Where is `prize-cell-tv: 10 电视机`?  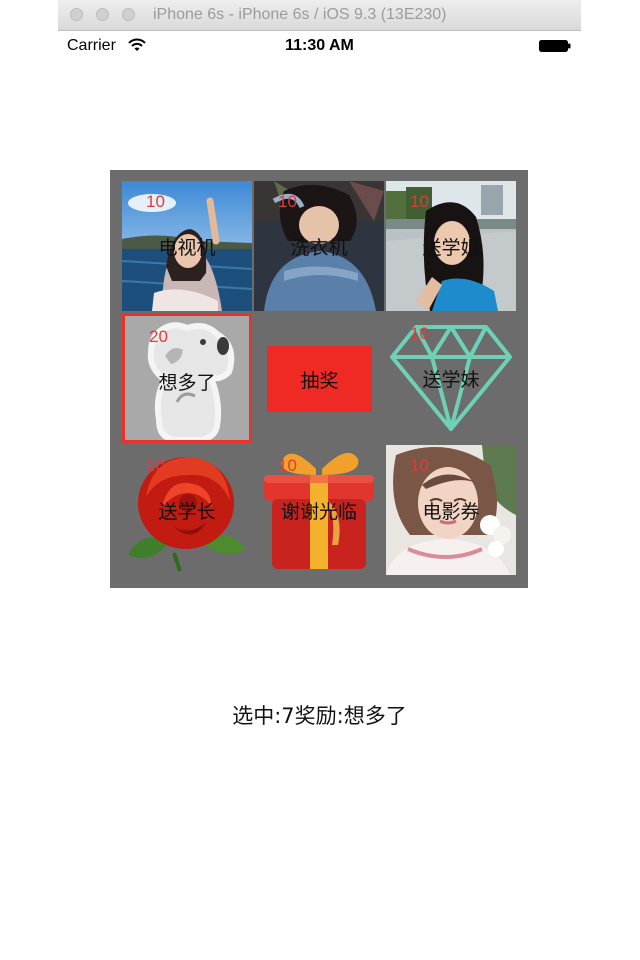 prize-cell-tv: 10 电视机 is located at coordinates (187, 246).